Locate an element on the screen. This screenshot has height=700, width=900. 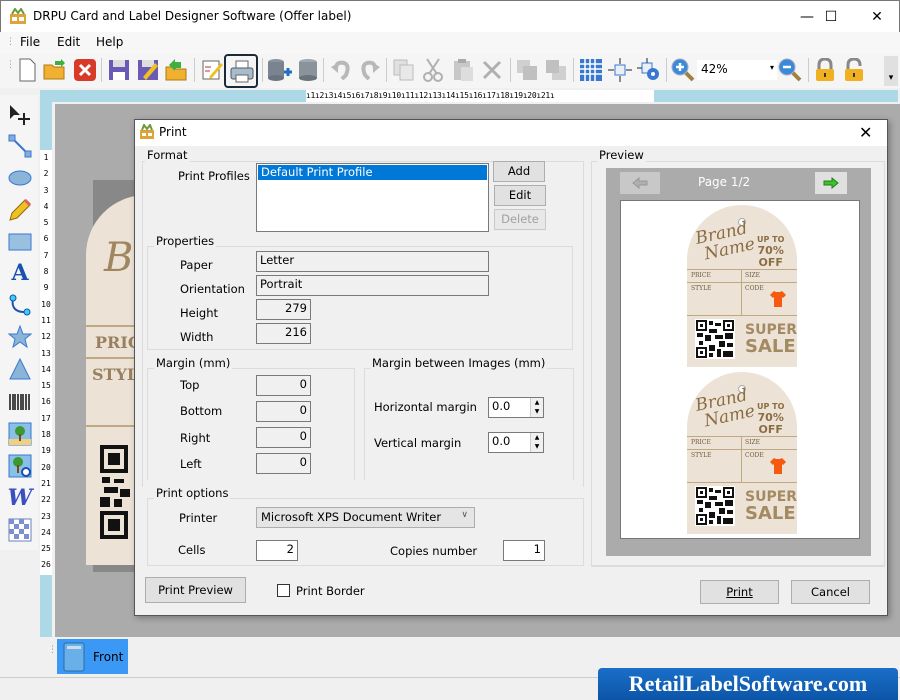
zoom-in-button is located at coordinates (683, 70).